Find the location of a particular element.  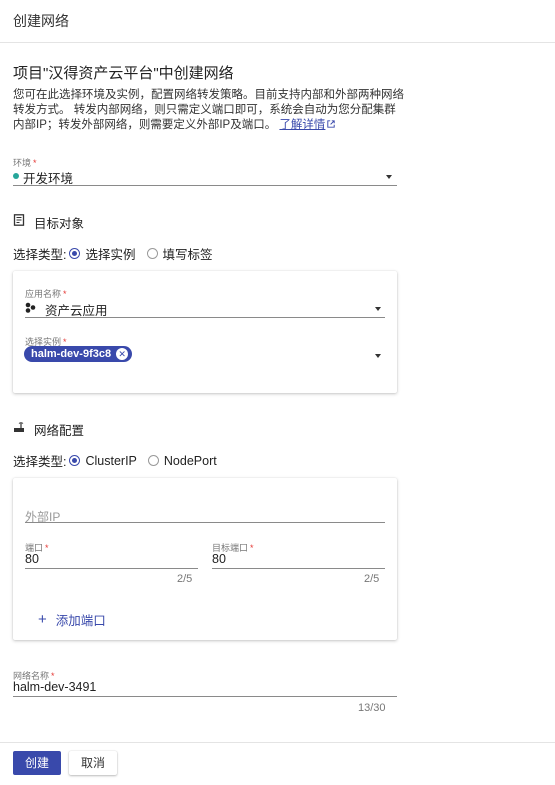

add-port-button: + 添加端口 is located at coordinates (72, 619).